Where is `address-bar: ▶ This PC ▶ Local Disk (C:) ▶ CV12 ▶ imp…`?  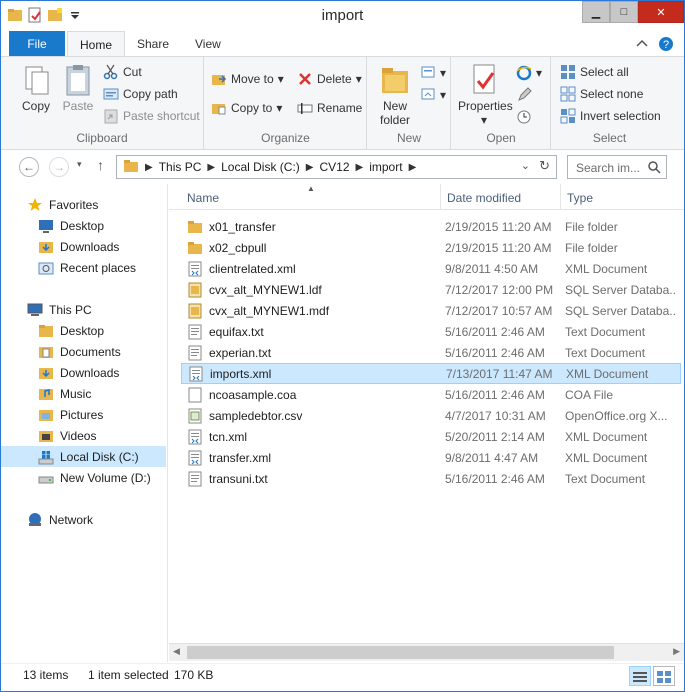
address-bar: ▶ This PC ▶ Local Disk (C:) ▶ CV12 ▶ imp… is located at coordinates (336, 167).